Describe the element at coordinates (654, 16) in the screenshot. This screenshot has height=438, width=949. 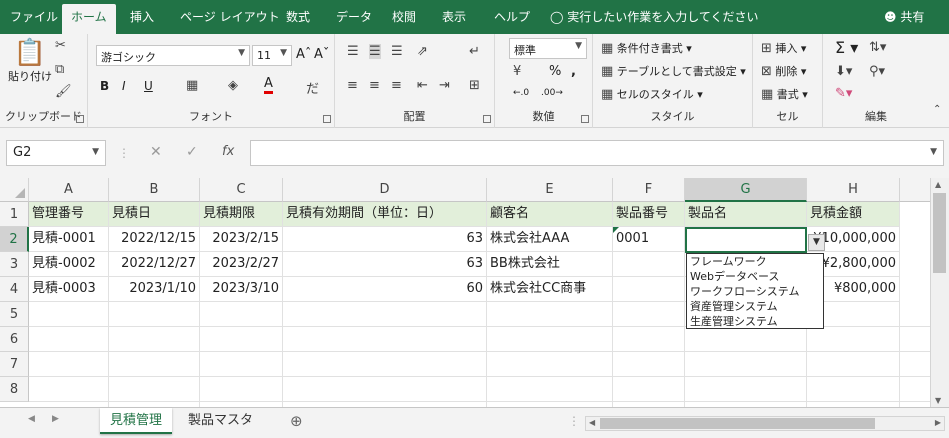
I see `tell-me-box: ◯ 実行したい作業を入力してください` at that location.